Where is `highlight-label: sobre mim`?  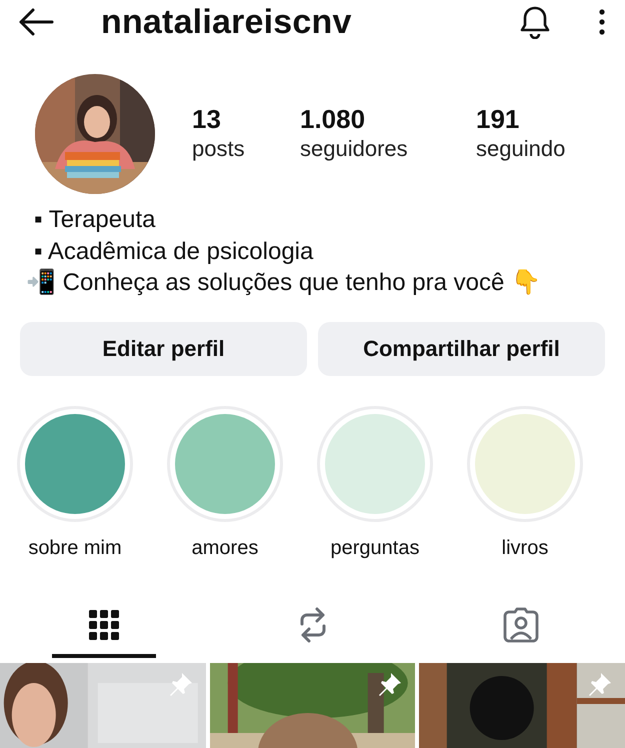 highlight-label: sobre mim is located at coordinates (75, 548).